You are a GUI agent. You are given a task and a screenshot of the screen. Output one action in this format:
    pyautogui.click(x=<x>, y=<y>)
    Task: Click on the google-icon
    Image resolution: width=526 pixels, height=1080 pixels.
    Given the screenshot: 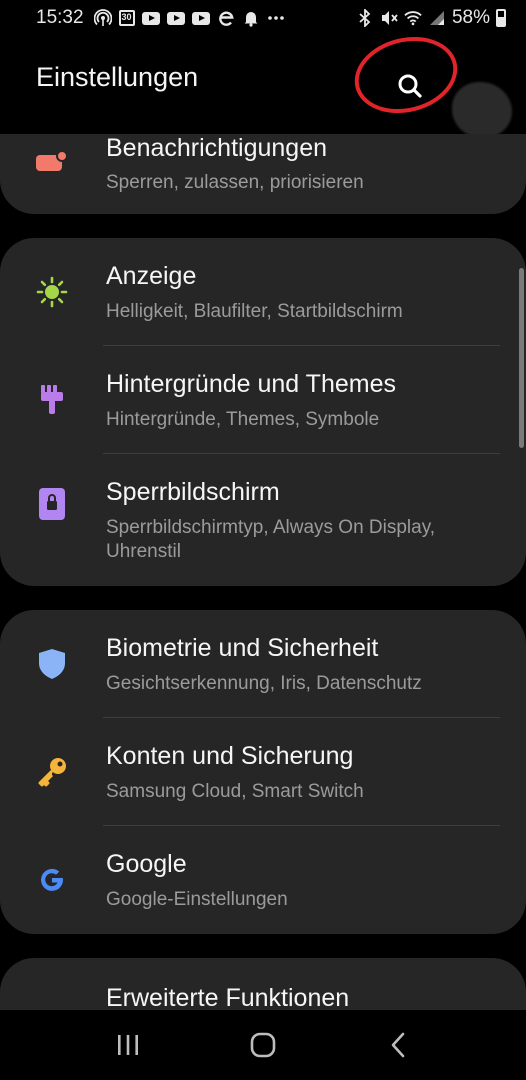 What is the action you would take?
    pyautogui.click(x=52, y=880)
    